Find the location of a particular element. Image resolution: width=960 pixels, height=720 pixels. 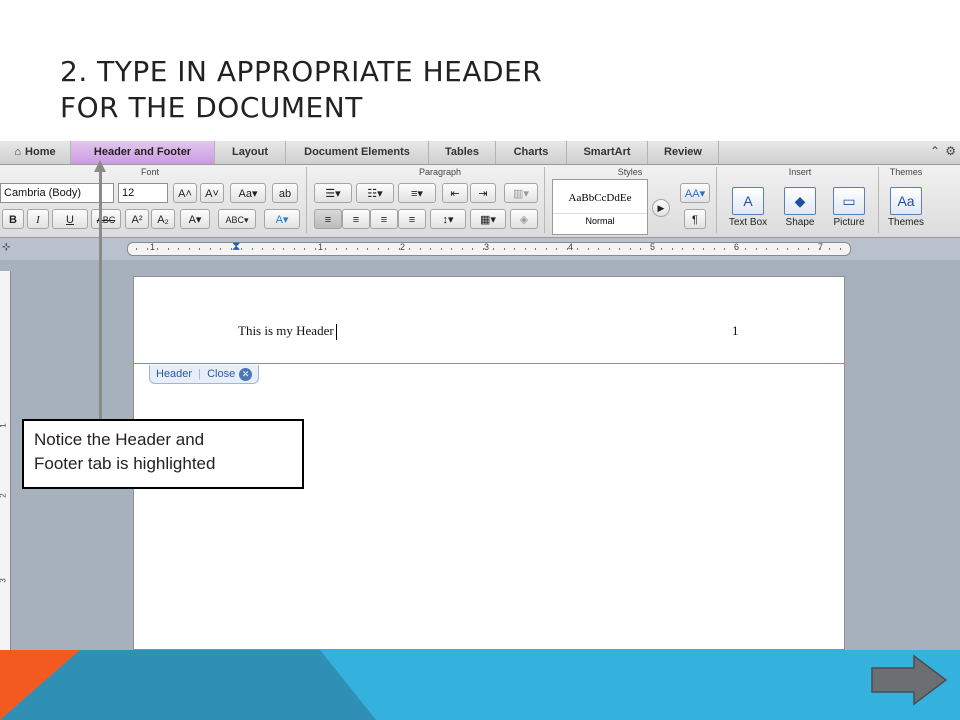

line-spacing-button: ↕▾ is located at coordinates (448, 219).